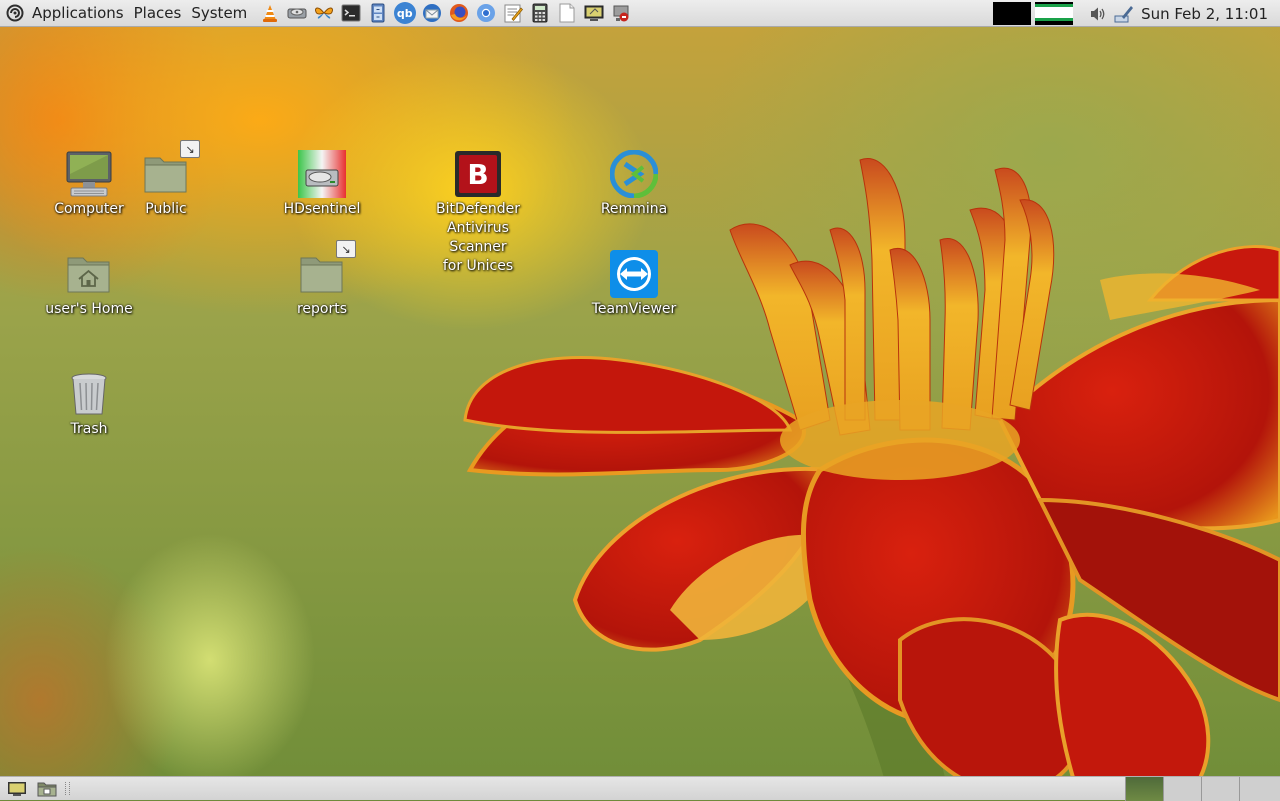  Describe the element at coordinates (1012, 13) in the screenshot. I see `cpu-monitor-graph` at that location.